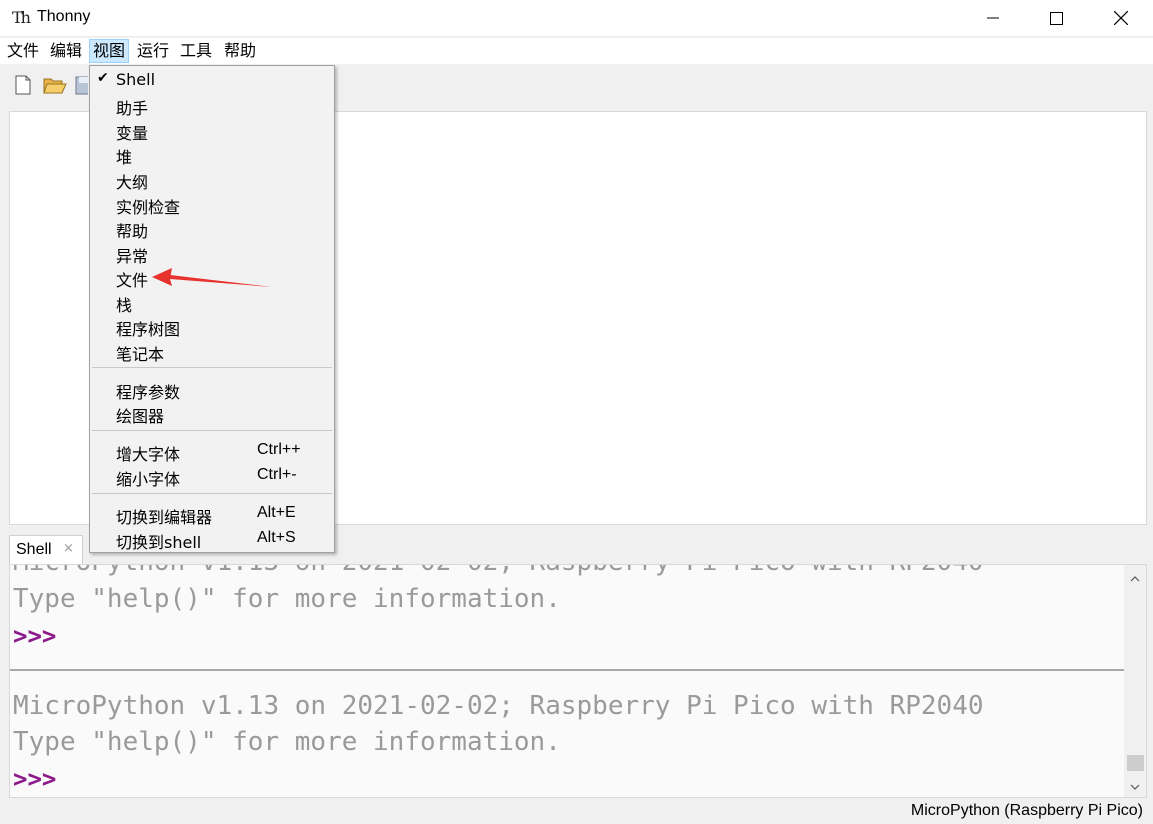  Describe the element at coordinates (140, 416) in the screenshot. I see `menu-item-label: 绘图器` at that location.